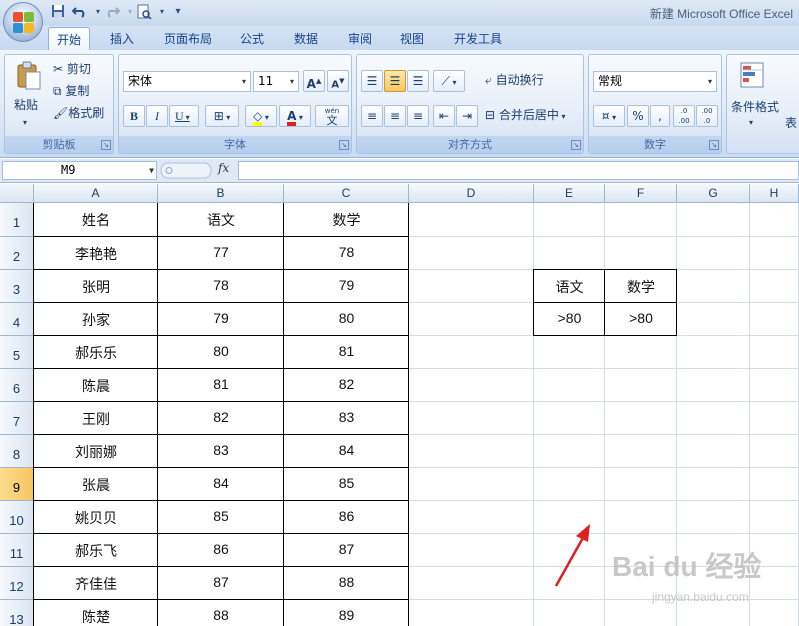  Describe the element at coordinates (157, 116) in the screenshot. I see `italic-button: I` at that location.